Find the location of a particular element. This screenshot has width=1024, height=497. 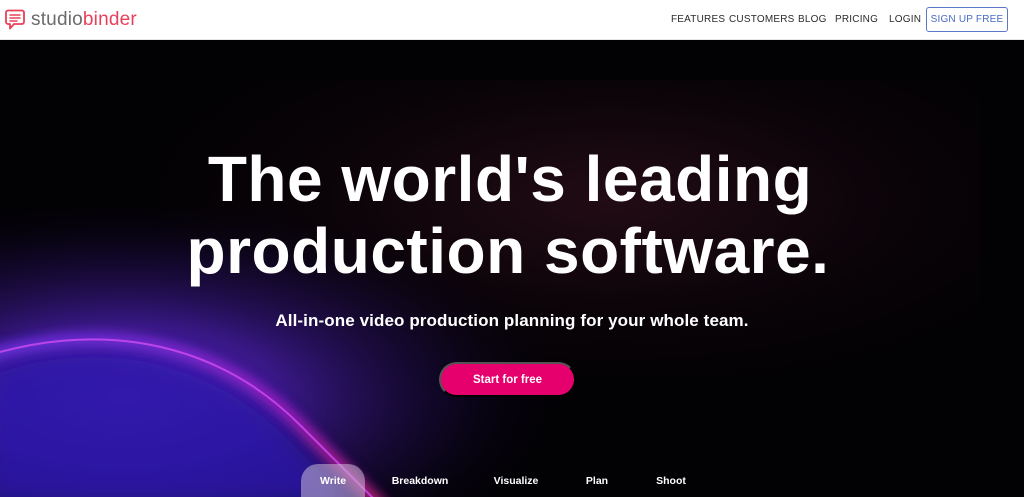

nav-link-pricing: PRICING is located at coordinates (856, 19).